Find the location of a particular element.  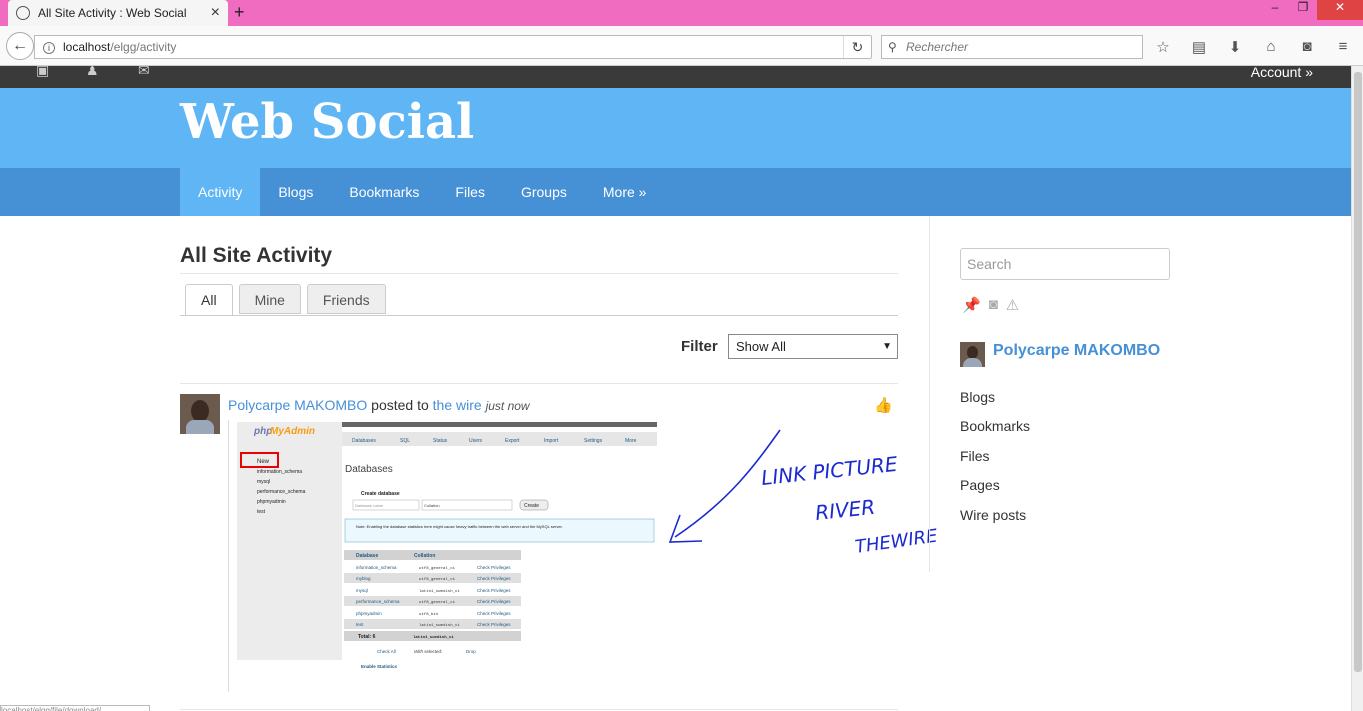

pma-col-database: Database is located at coordinates (367, 556).